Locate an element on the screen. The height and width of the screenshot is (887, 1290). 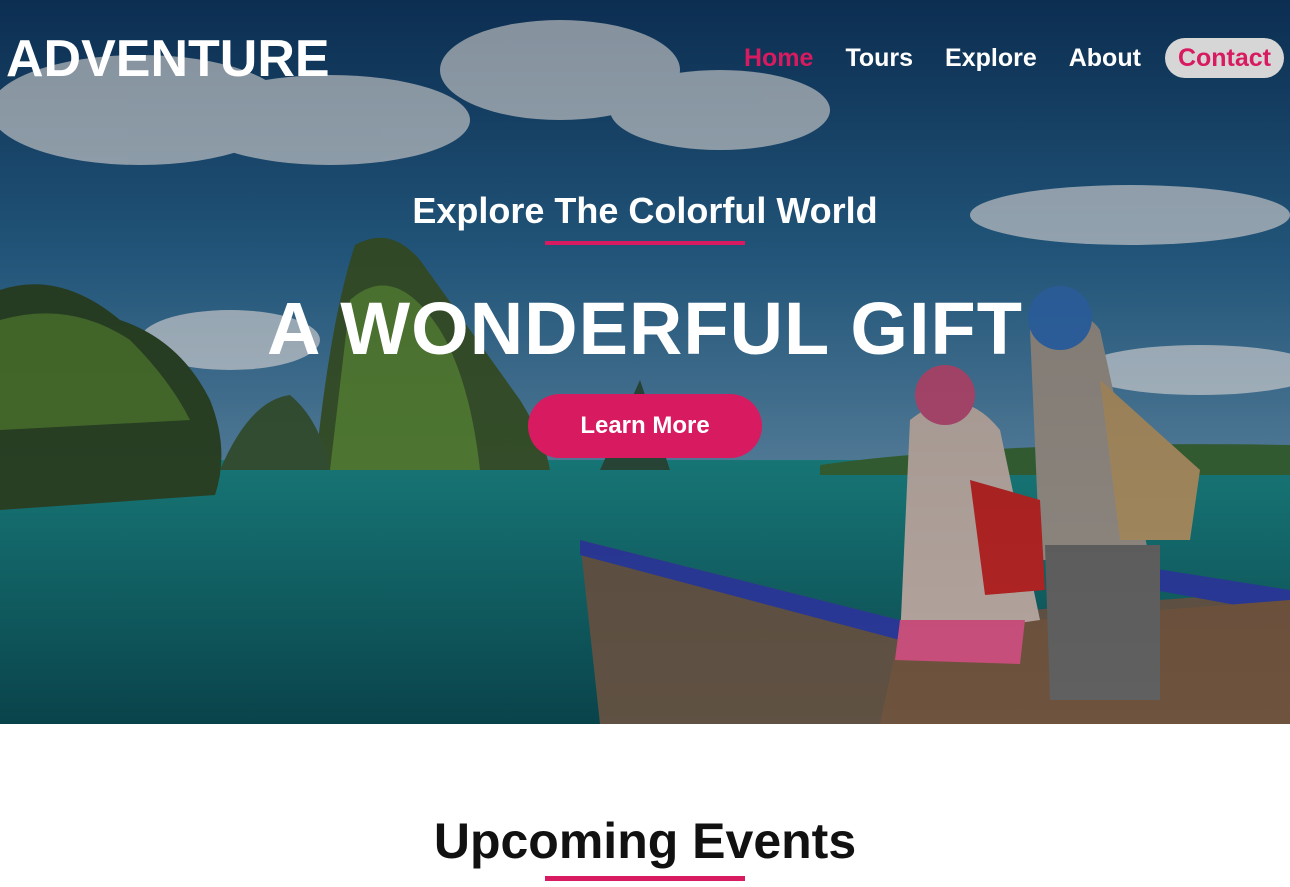
nav-explore-link: Explore is located at coordinates (991, 58).